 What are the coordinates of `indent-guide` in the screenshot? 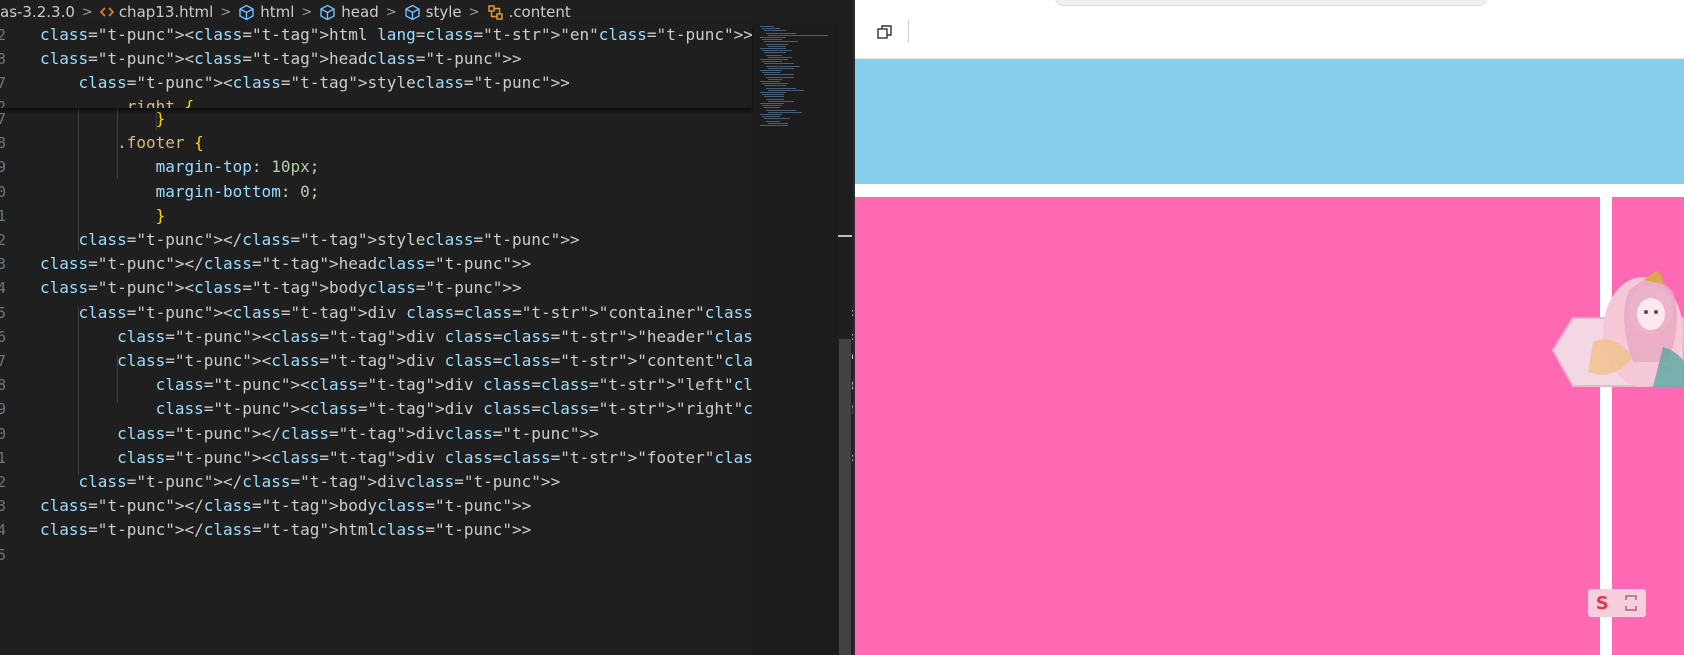 It's located at (117, 143).